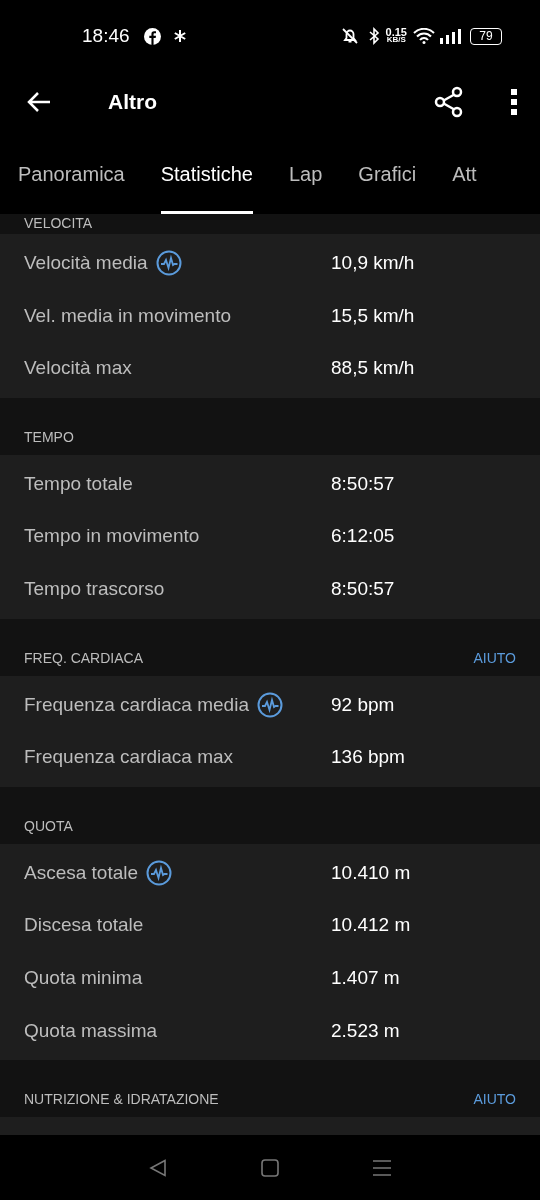 The height and width of the screenshot is (1200, 540). I want to click on stat-label: Quota minima, so click(83, 978).